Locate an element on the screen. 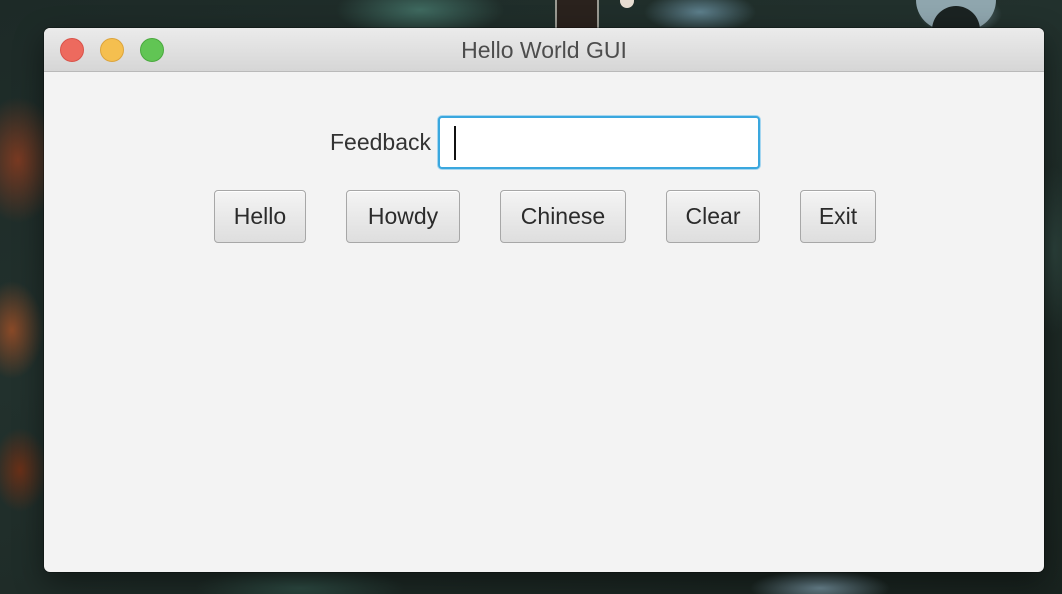 The image size is (1062, 594). desktop-background-inlay is located at coordinates (627, 4).